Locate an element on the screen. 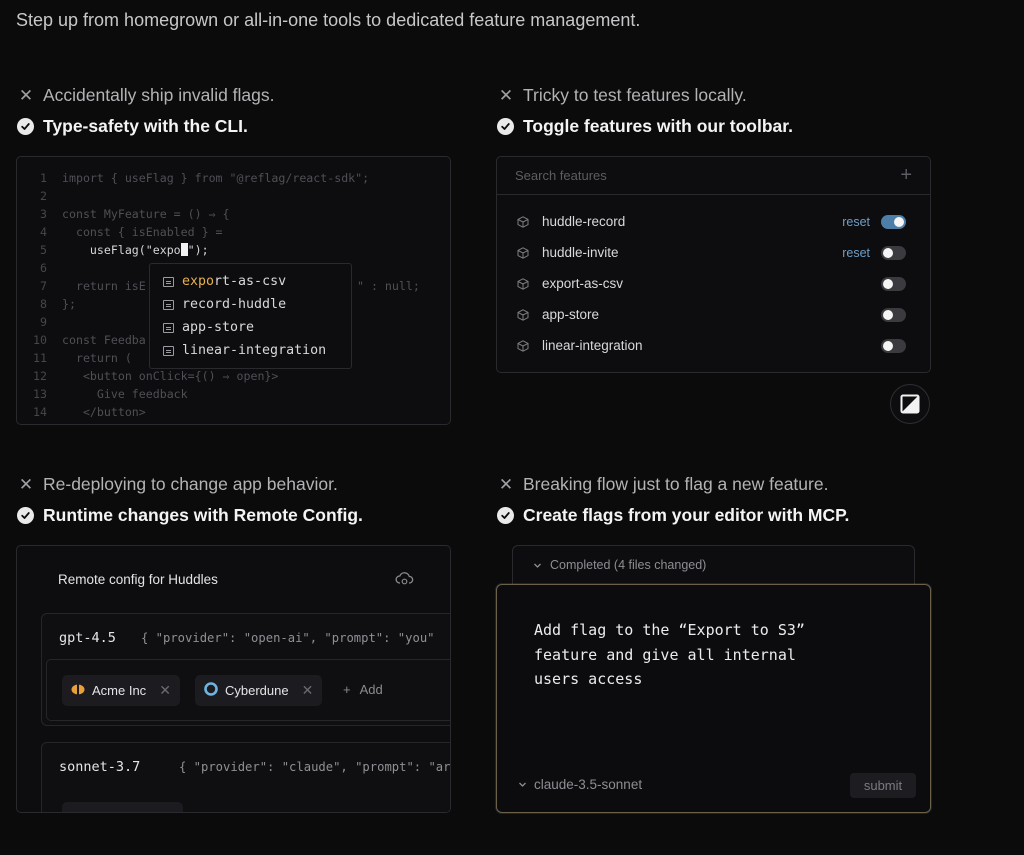  autocomplete-label: linear-integration is located at coordinates (254, 350).